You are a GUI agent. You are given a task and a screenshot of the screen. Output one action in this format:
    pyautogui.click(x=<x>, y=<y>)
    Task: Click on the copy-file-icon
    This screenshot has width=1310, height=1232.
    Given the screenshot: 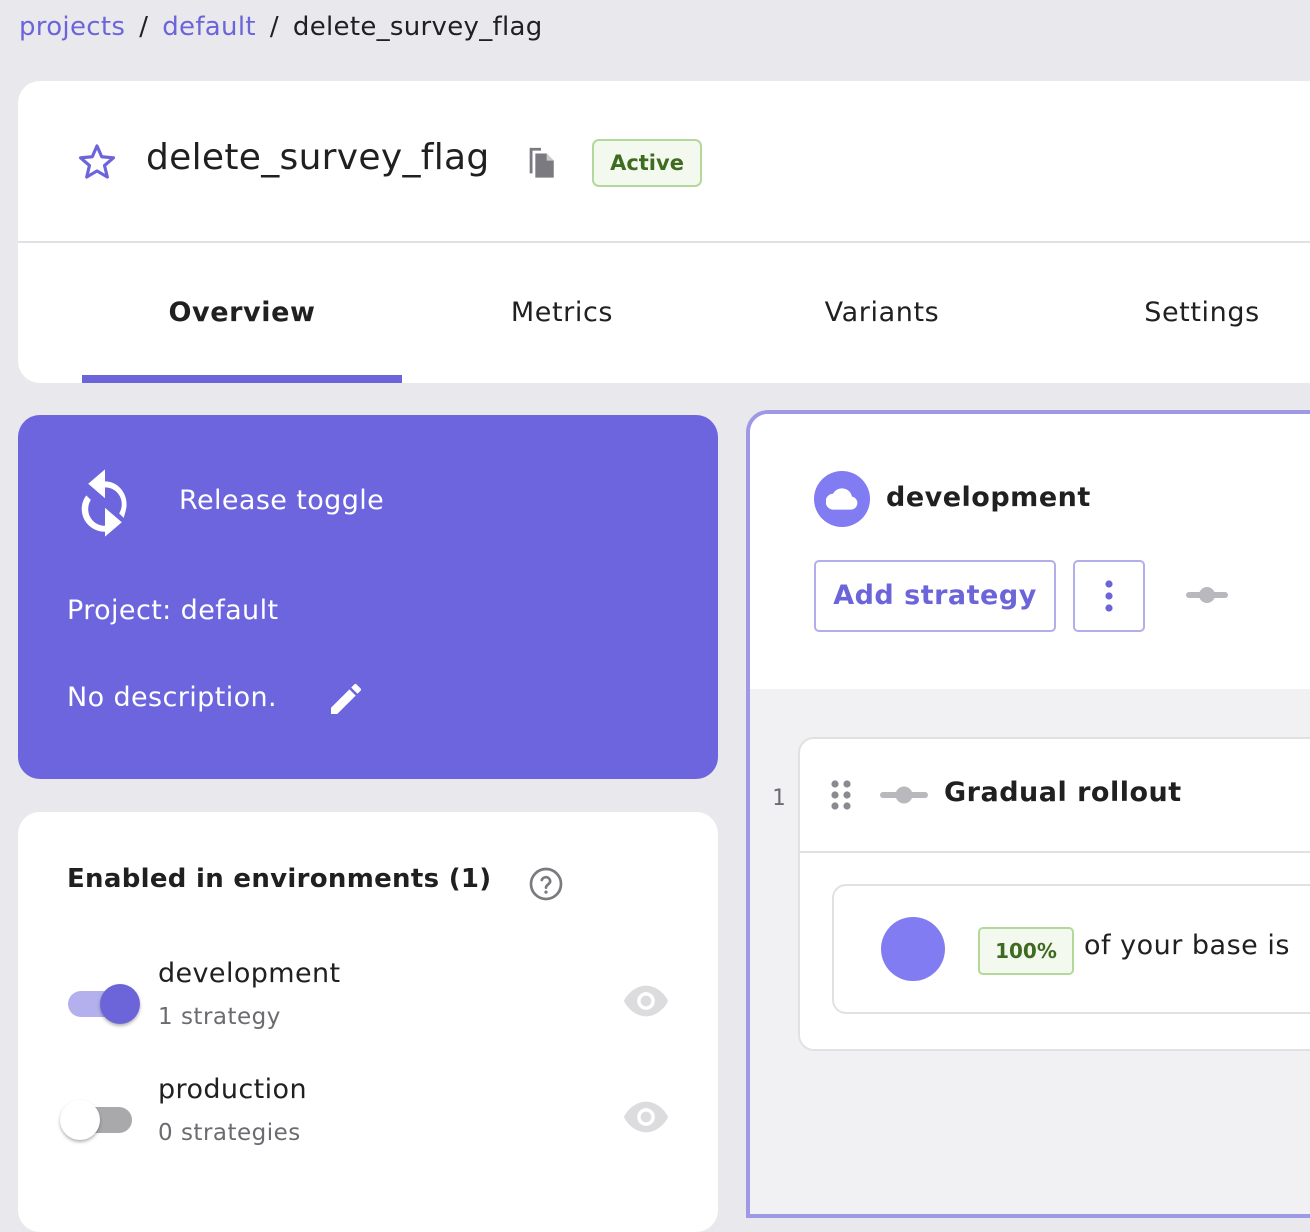 What is the action you would take?
    pyautogui.click(x=541, y=162)
    